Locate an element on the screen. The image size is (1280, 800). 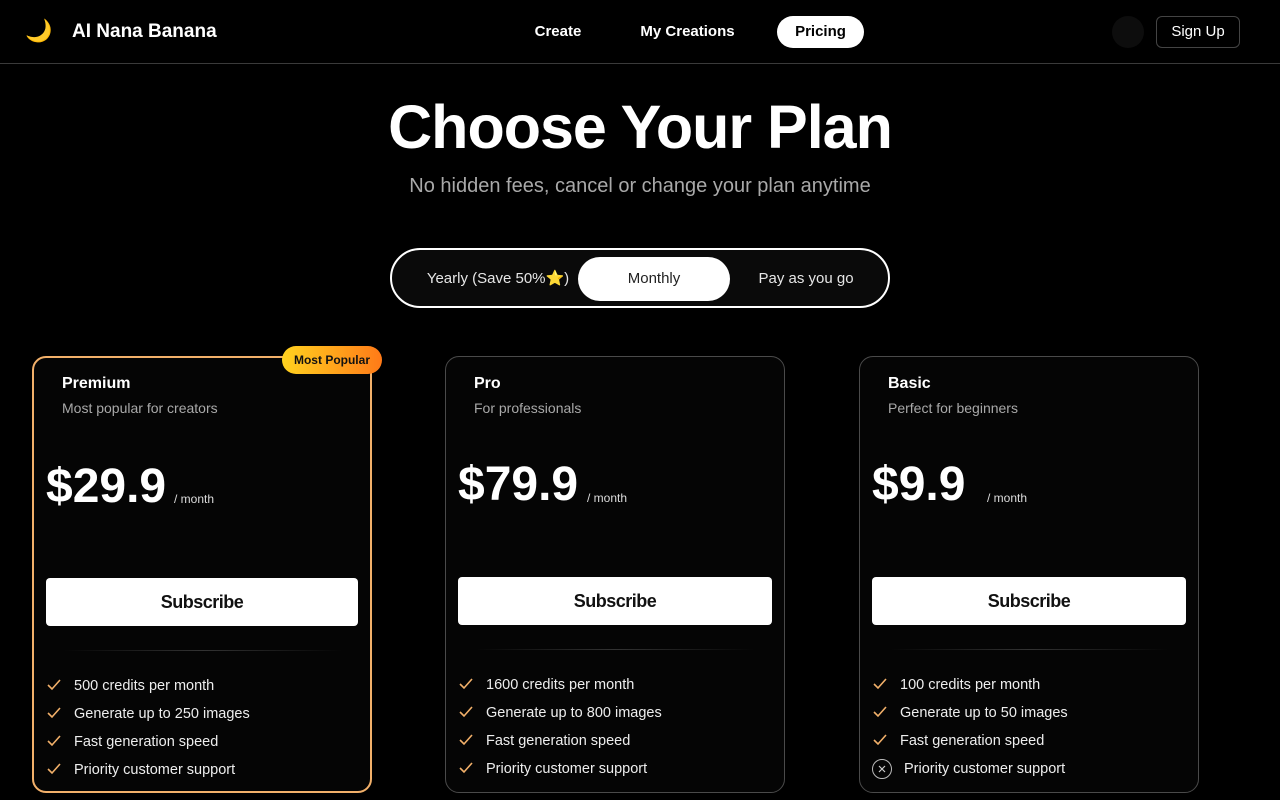
feature-text: 100 credits per month is located at coordinates (970, 685).